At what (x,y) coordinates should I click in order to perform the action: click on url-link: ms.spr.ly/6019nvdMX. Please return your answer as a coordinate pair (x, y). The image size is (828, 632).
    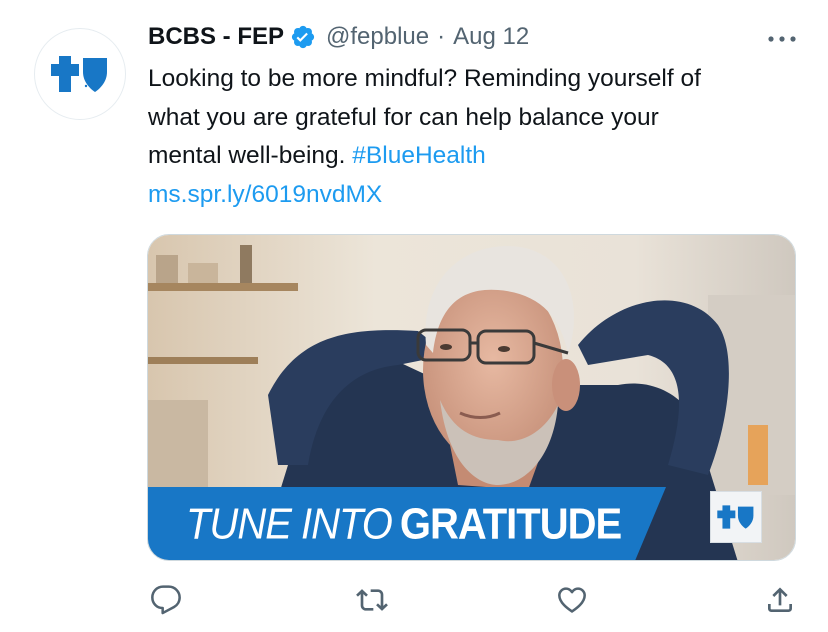
    Looking at the image, I should click on (473, 195).